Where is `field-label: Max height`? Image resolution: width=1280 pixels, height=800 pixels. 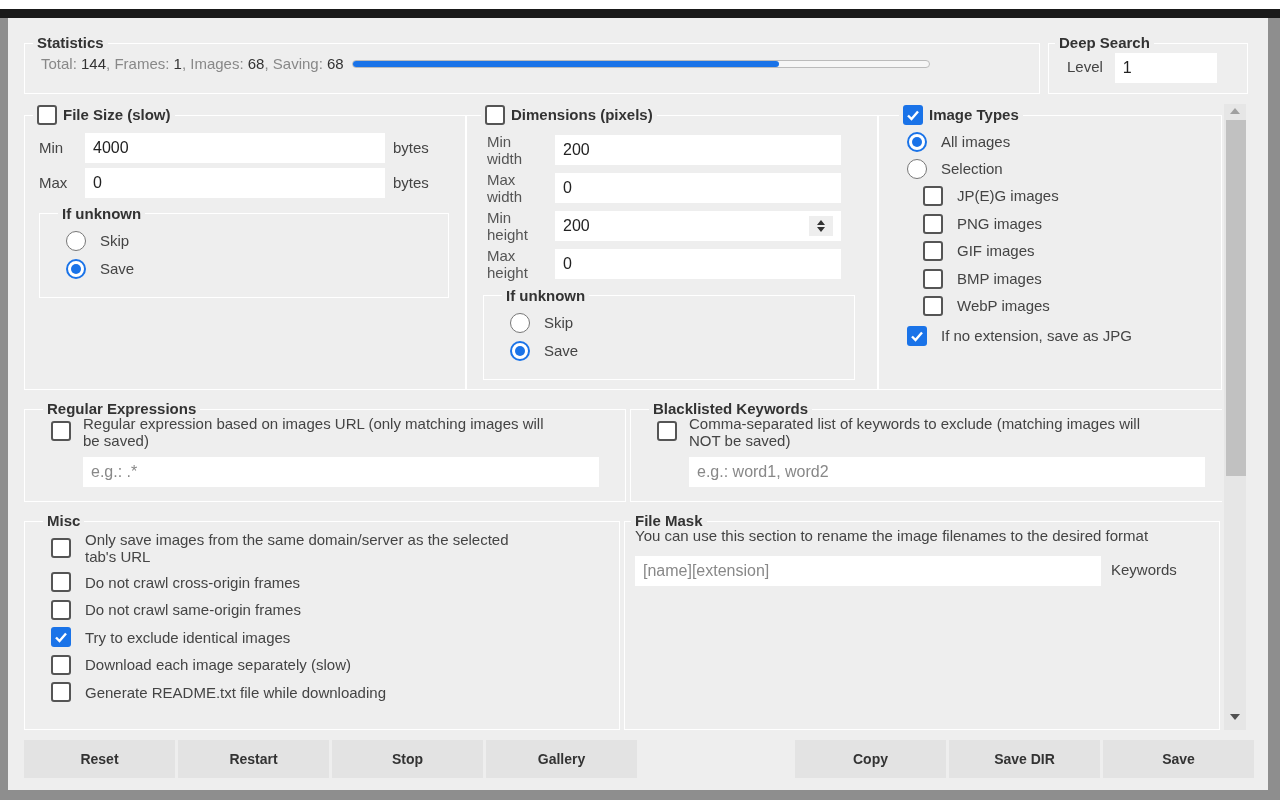 field-label: Max height is located at coordinates (508, 263).